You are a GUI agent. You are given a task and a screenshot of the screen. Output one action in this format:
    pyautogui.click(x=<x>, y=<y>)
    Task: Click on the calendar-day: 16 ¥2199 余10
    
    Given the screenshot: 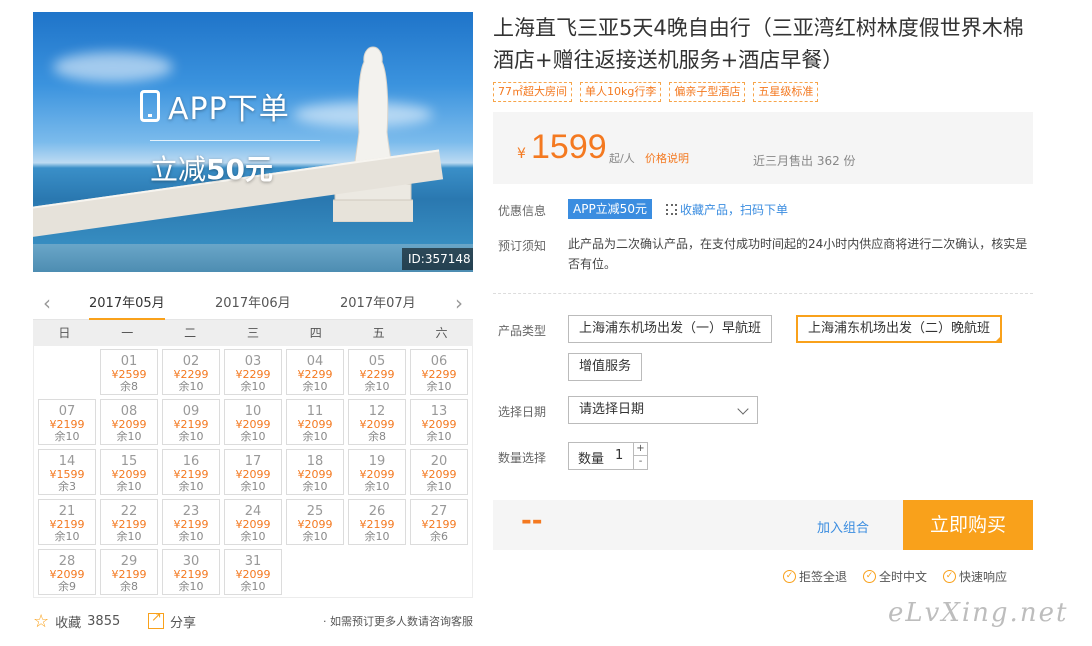 What is the action you would take?
    pyautogui.click(x=191, y=472)
    